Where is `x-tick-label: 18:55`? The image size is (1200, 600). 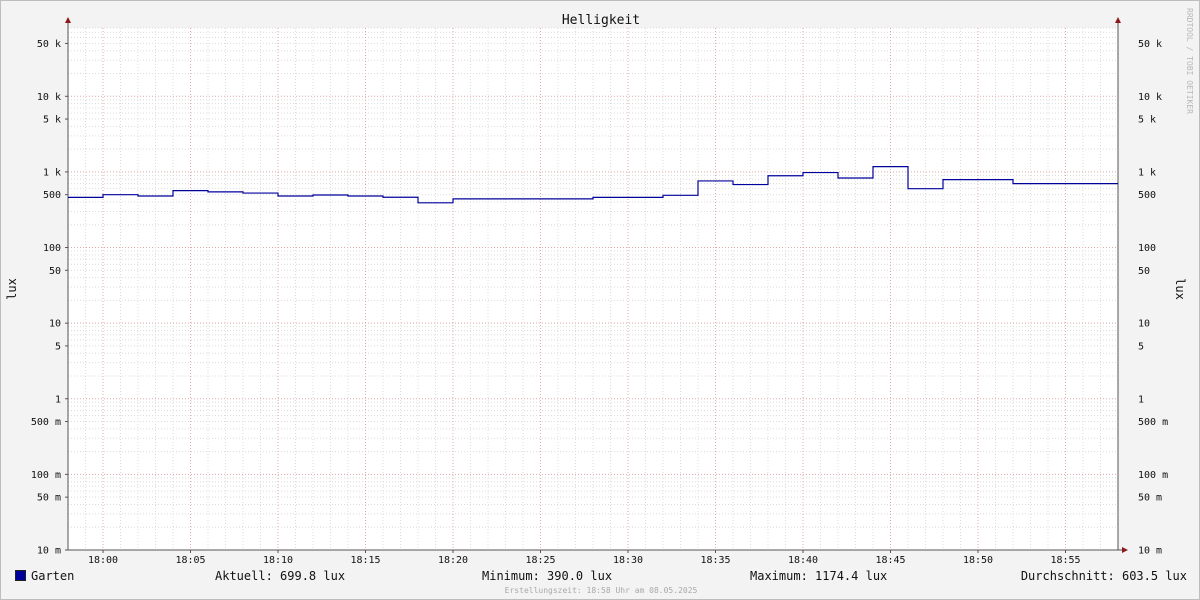
x-tick-label: 18:55 is located at coordinates (1065, 560).